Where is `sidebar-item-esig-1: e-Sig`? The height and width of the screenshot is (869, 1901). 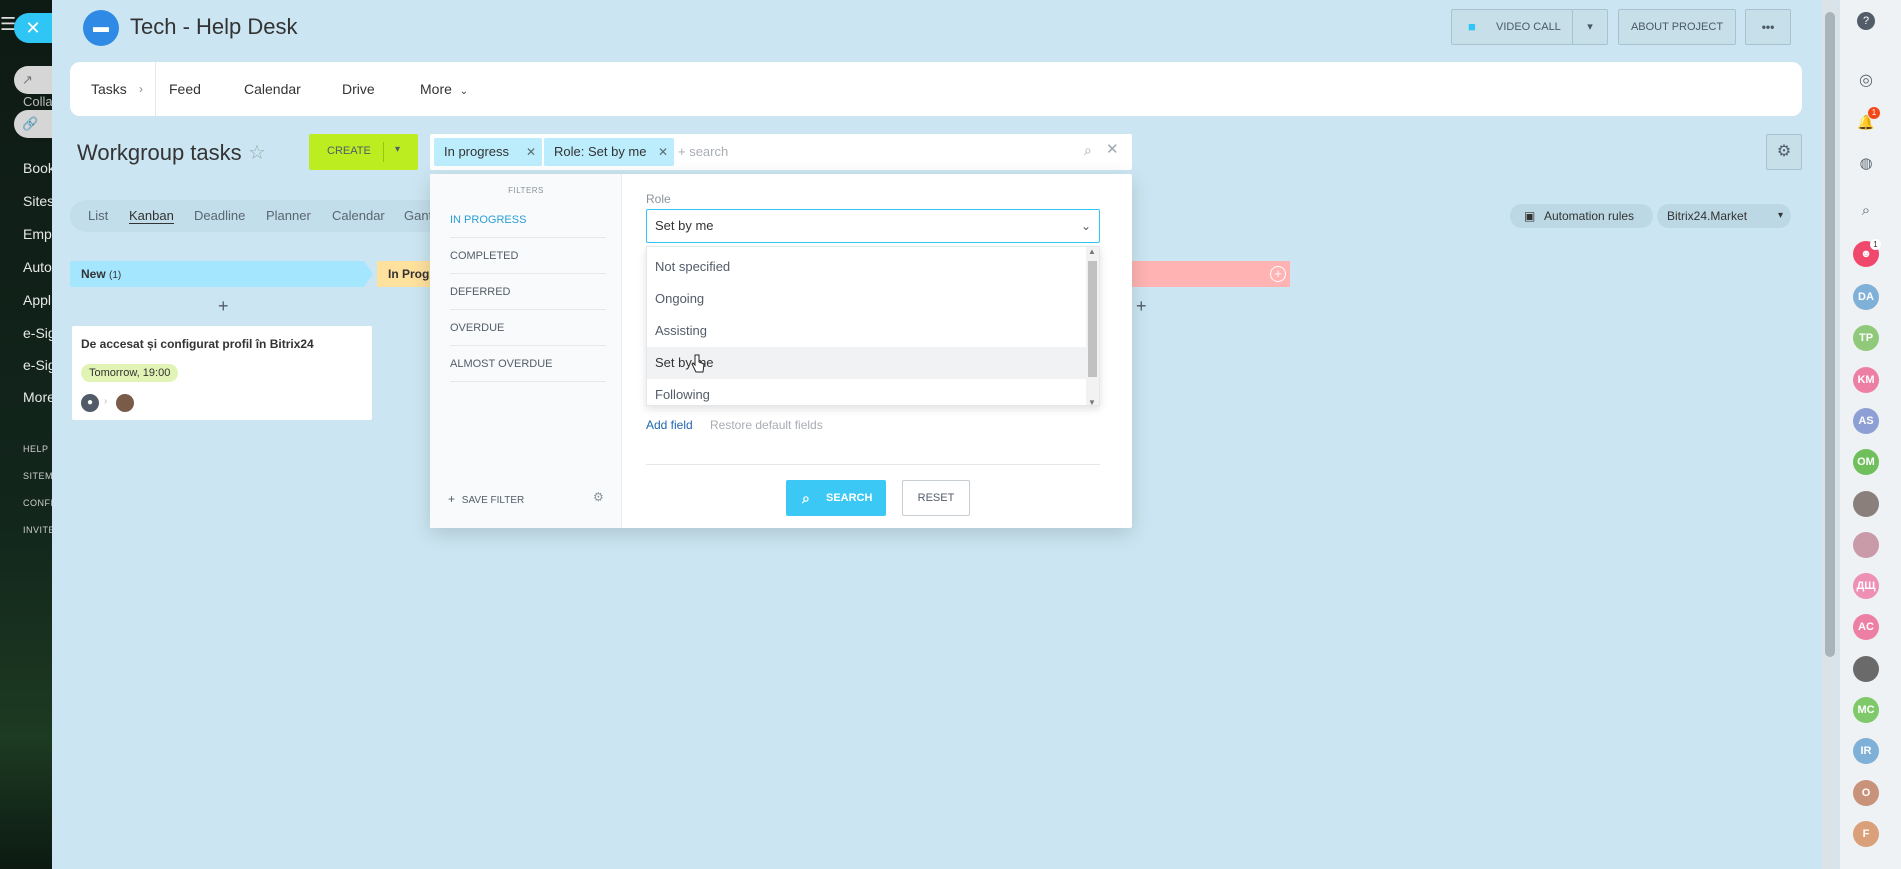 sidebar-item-esig-1: e-Sig is located at coordinates (37, 333).